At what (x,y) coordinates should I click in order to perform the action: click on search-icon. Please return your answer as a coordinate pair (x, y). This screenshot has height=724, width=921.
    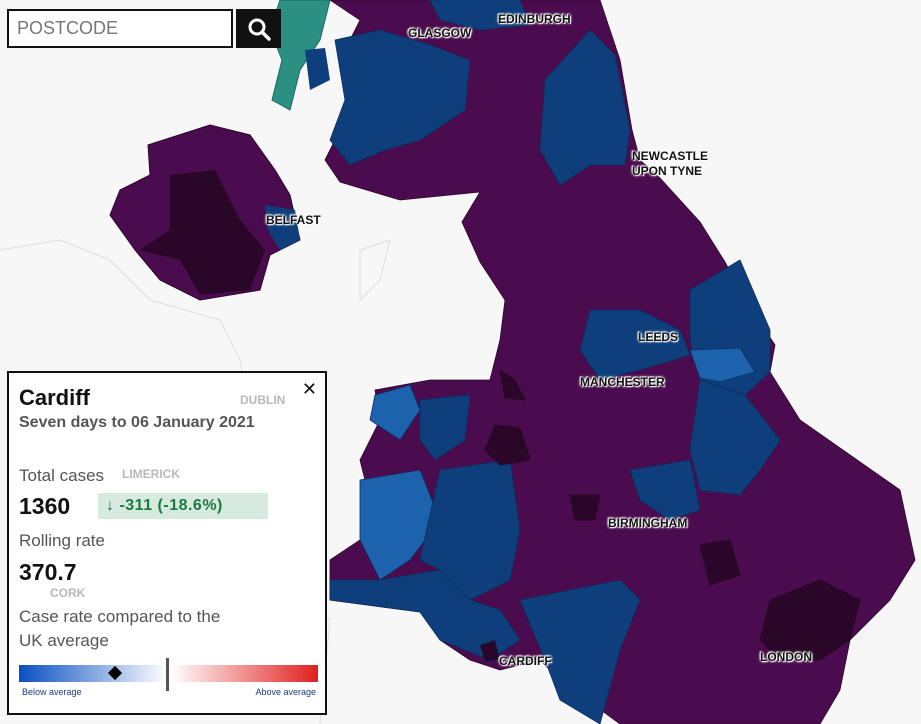
    Looking at the image, I should click on (259, 29).